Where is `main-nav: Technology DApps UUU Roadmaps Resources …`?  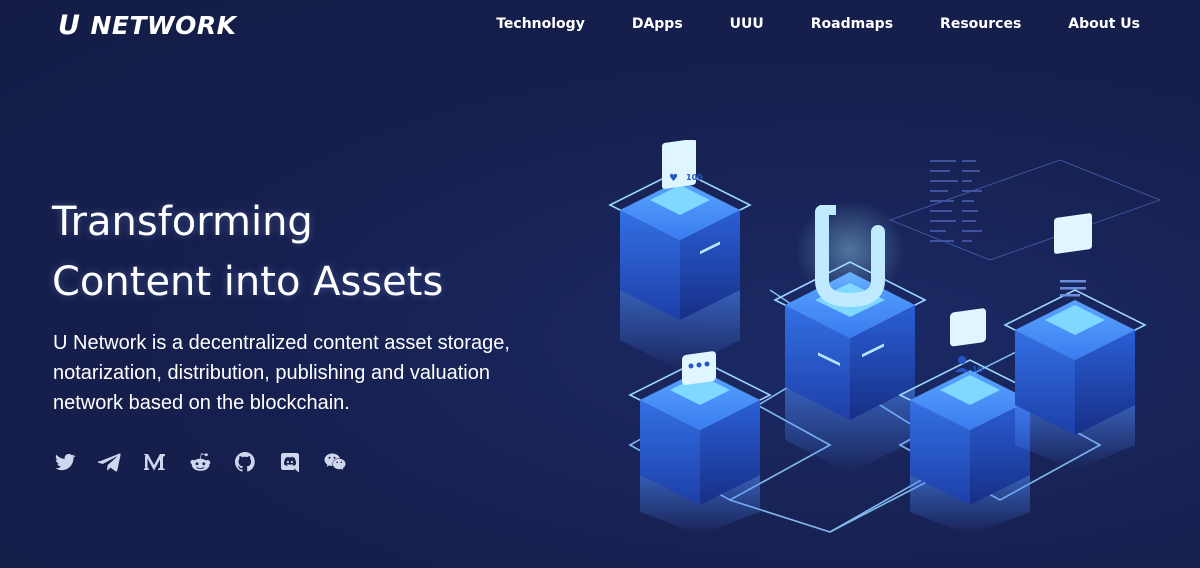 main-nav: Technology DApps UUU Roadmaps Resources … is located at coordinates (818, 24).